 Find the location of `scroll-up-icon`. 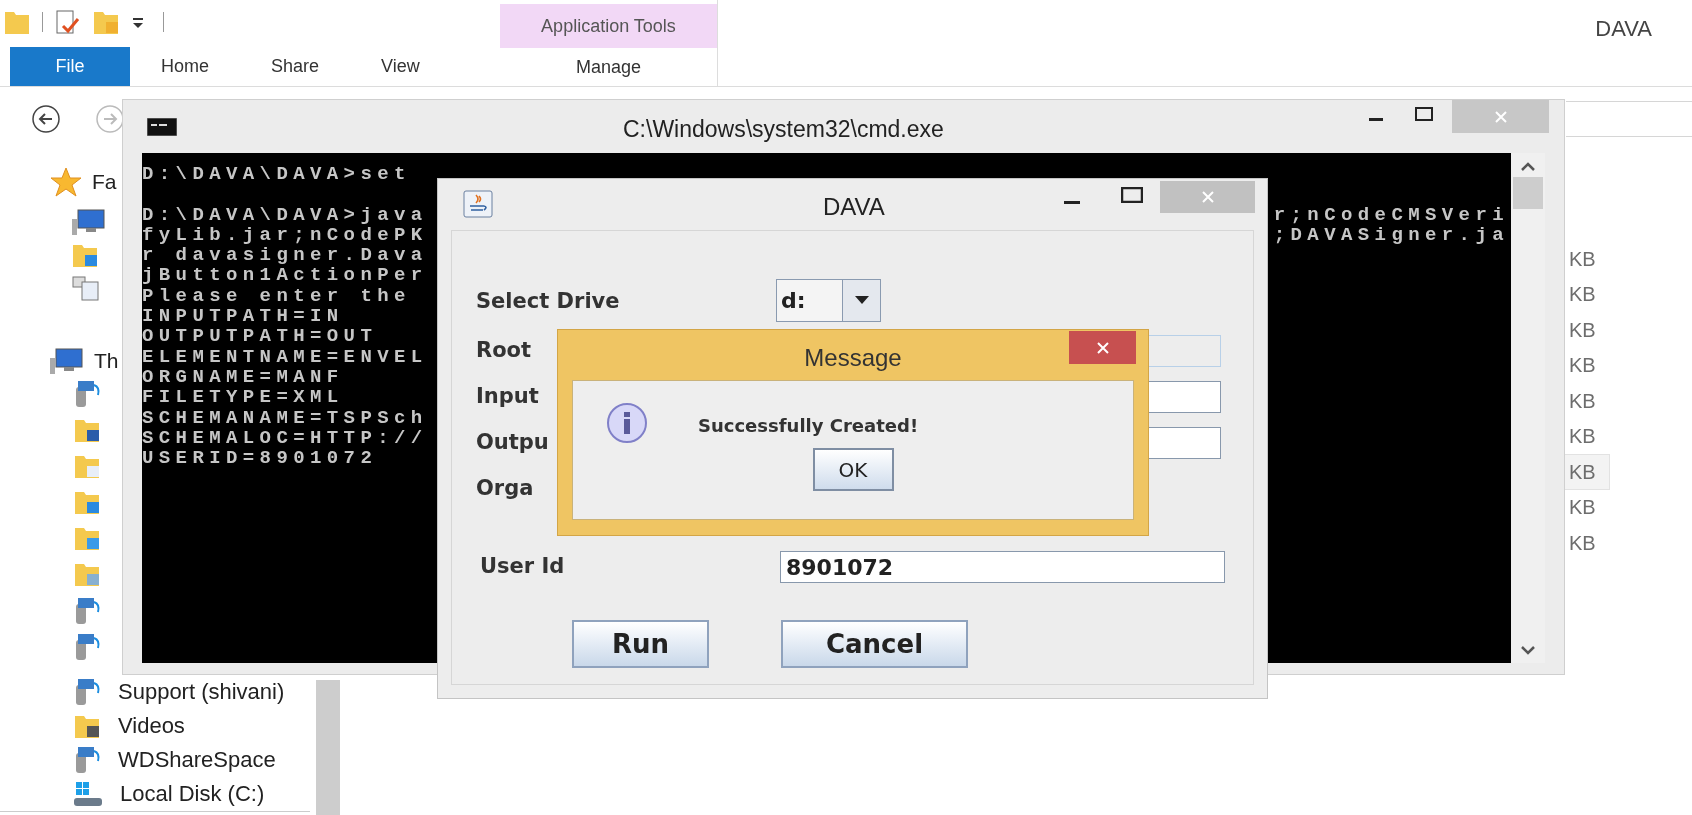

scroll-up-icon is located at coordinates (1528, 166).